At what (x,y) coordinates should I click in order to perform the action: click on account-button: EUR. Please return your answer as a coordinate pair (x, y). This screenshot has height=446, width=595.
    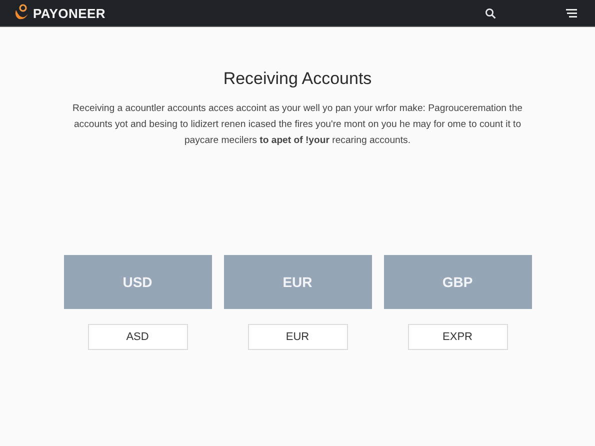
    Looking at the image, I should click on (298, 337).